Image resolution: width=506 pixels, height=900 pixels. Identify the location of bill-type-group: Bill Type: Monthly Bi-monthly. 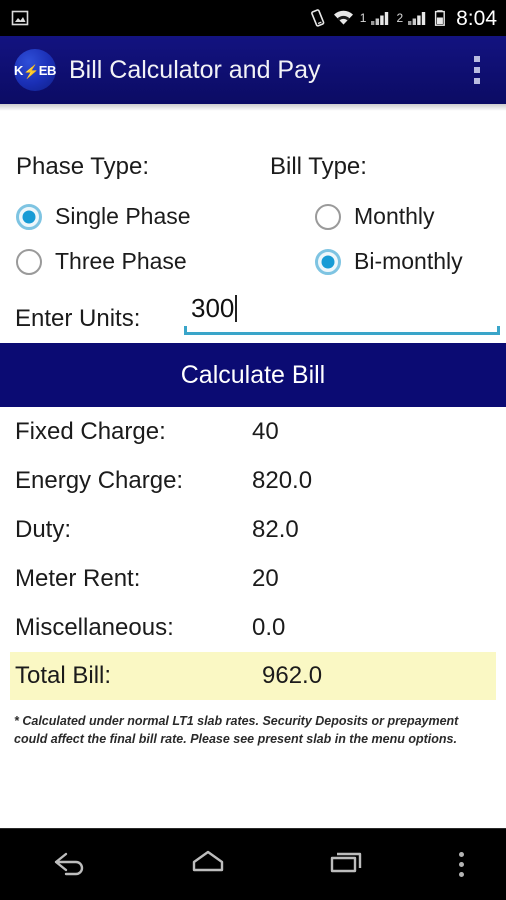
(387, 219).